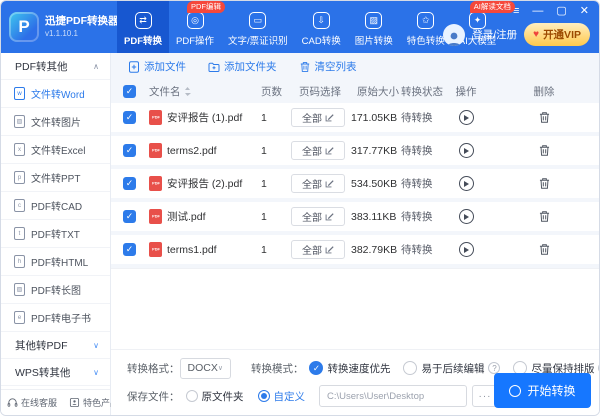 The image size is (600, 416). I want to click on file-size: 171.05KB, so click(374, 117).